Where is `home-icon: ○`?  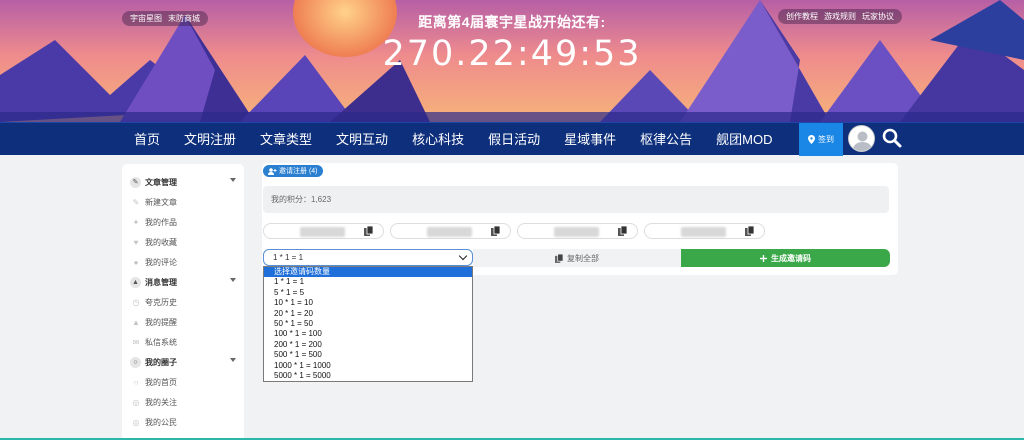
home-icon: ○ is located at coordinates (136, 382).